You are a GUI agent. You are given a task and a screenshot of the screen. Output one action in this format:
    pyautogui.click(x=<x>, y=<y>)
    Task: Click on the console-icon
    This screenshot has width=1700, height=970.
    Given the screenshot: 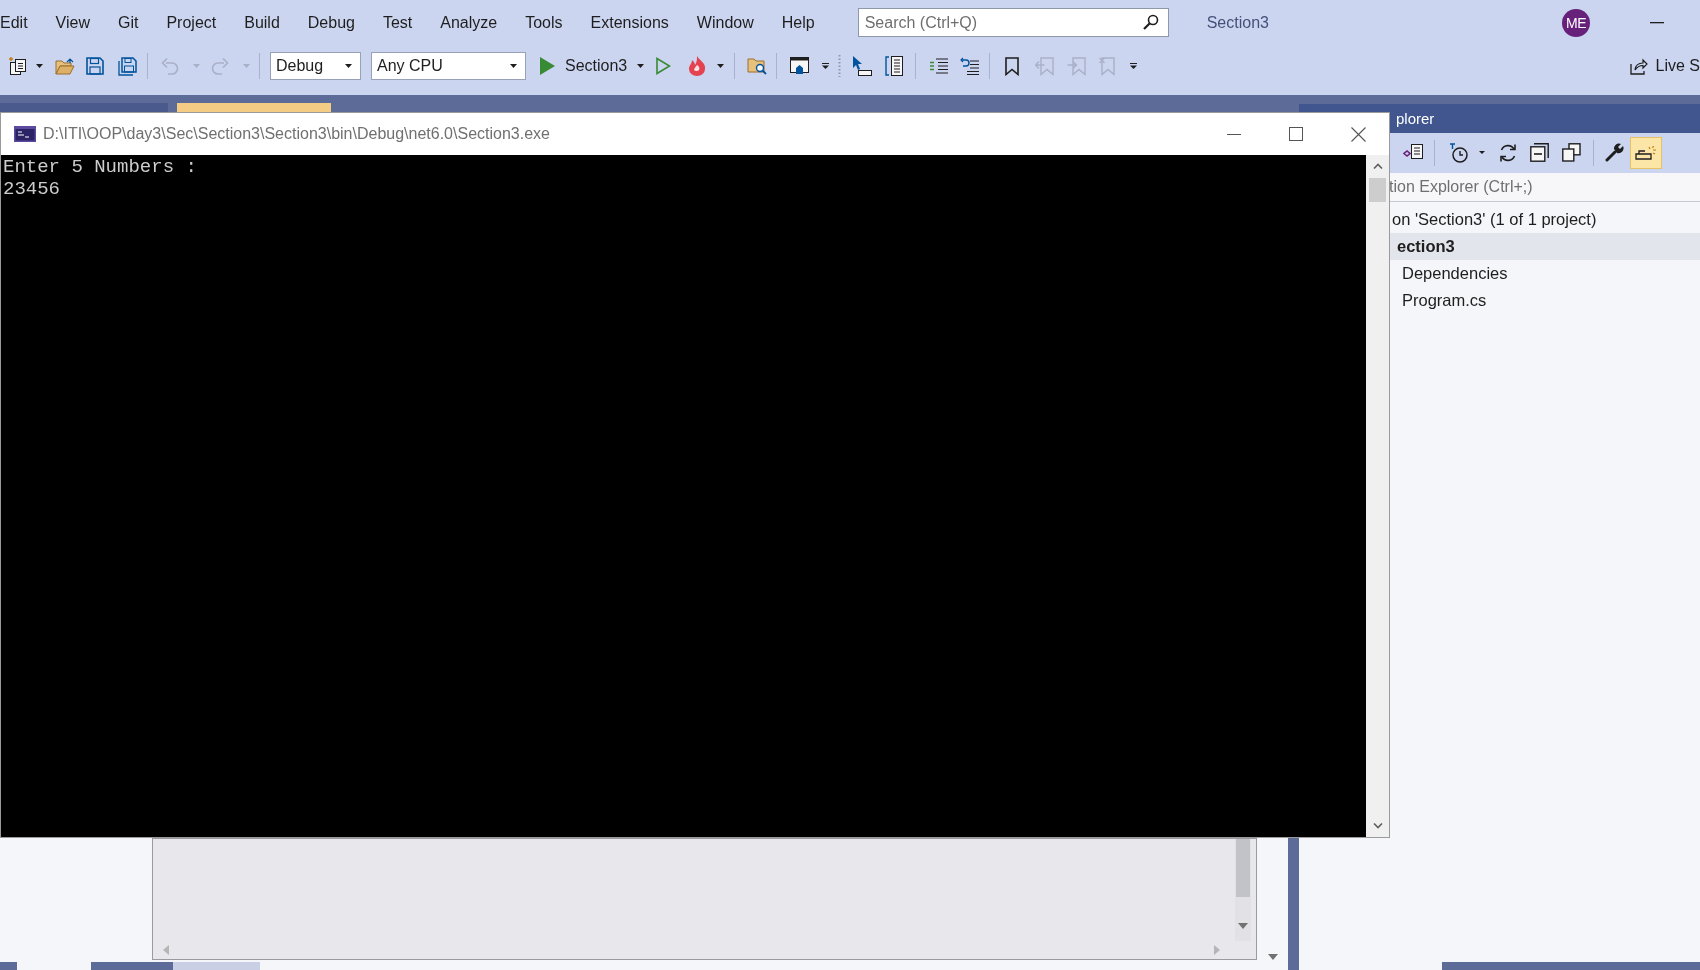 What is the action you would take?
    pyautogui.click(x=25, y=134)
    